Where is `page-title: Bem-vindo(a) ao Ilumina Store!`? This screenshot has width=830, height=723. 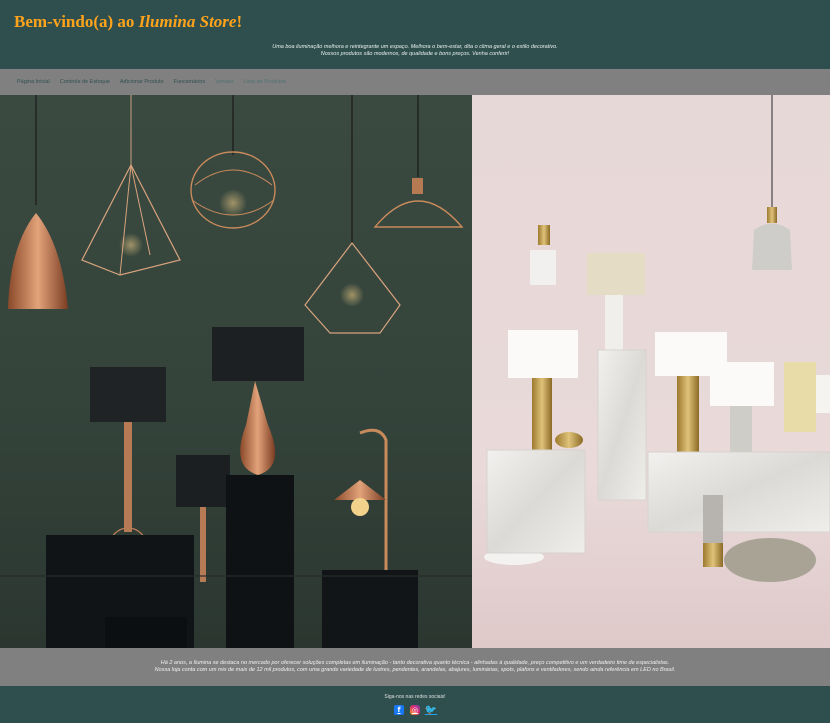
page-title: Bem-vindo(a) ao Ilumina Store! is located at coordinates (128, 22).